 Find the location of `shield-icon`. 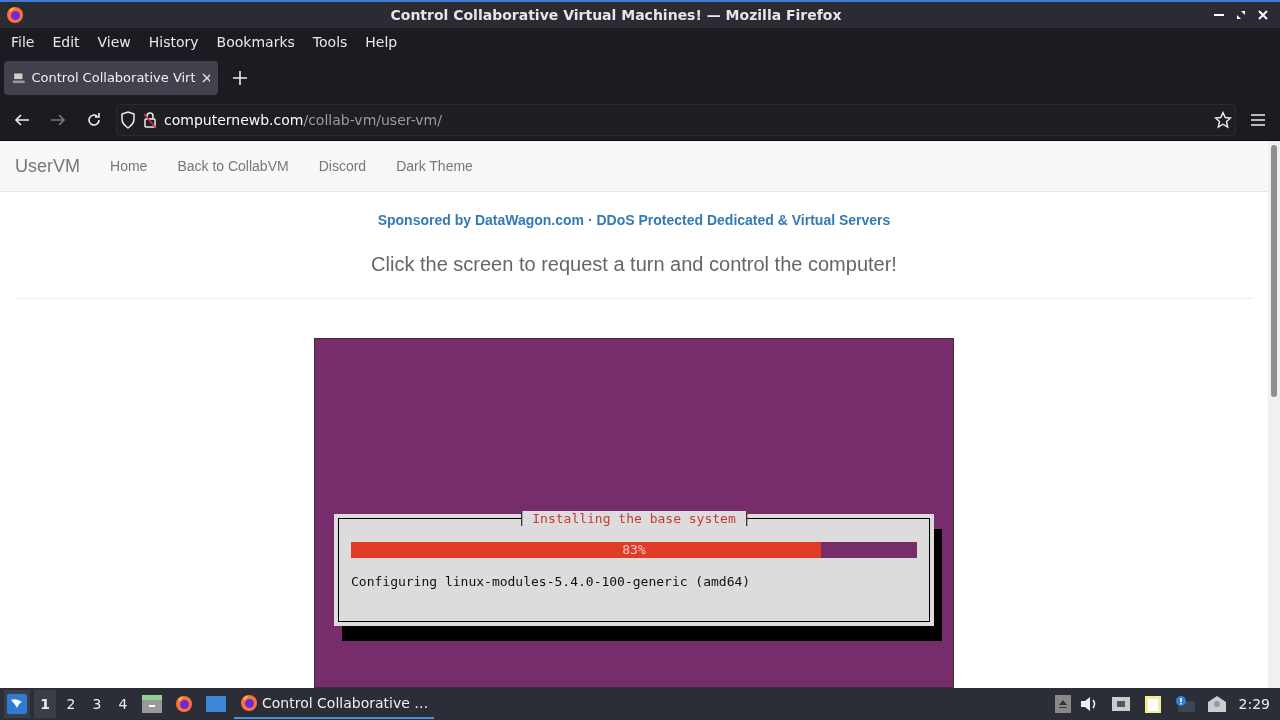

shield-icon is located at coordinates (128, 120).